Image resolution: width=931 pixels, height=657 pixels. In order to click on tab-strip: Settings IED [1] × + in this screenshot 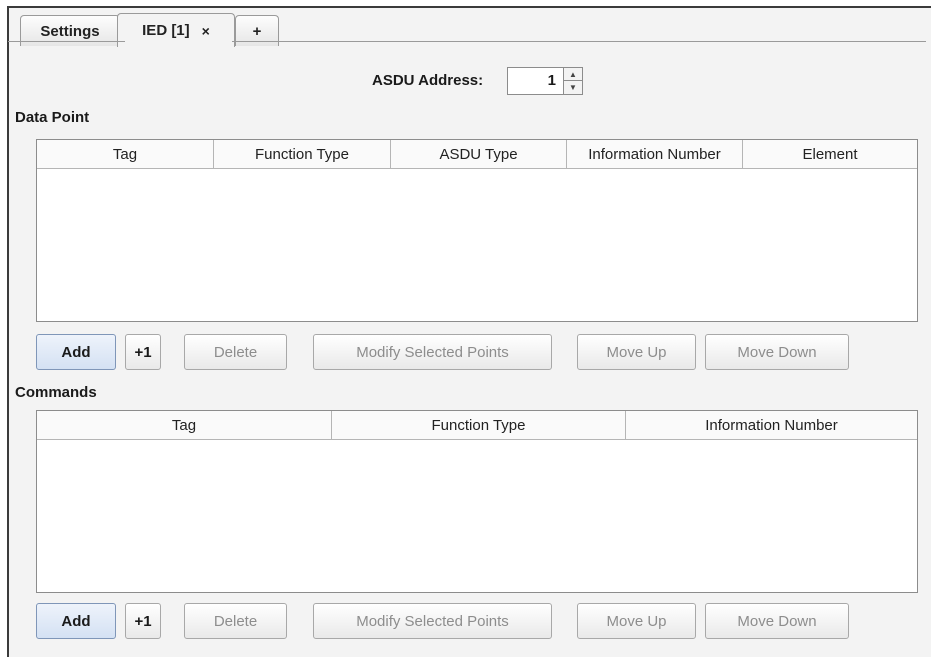, I will do `click(467, 28)`.